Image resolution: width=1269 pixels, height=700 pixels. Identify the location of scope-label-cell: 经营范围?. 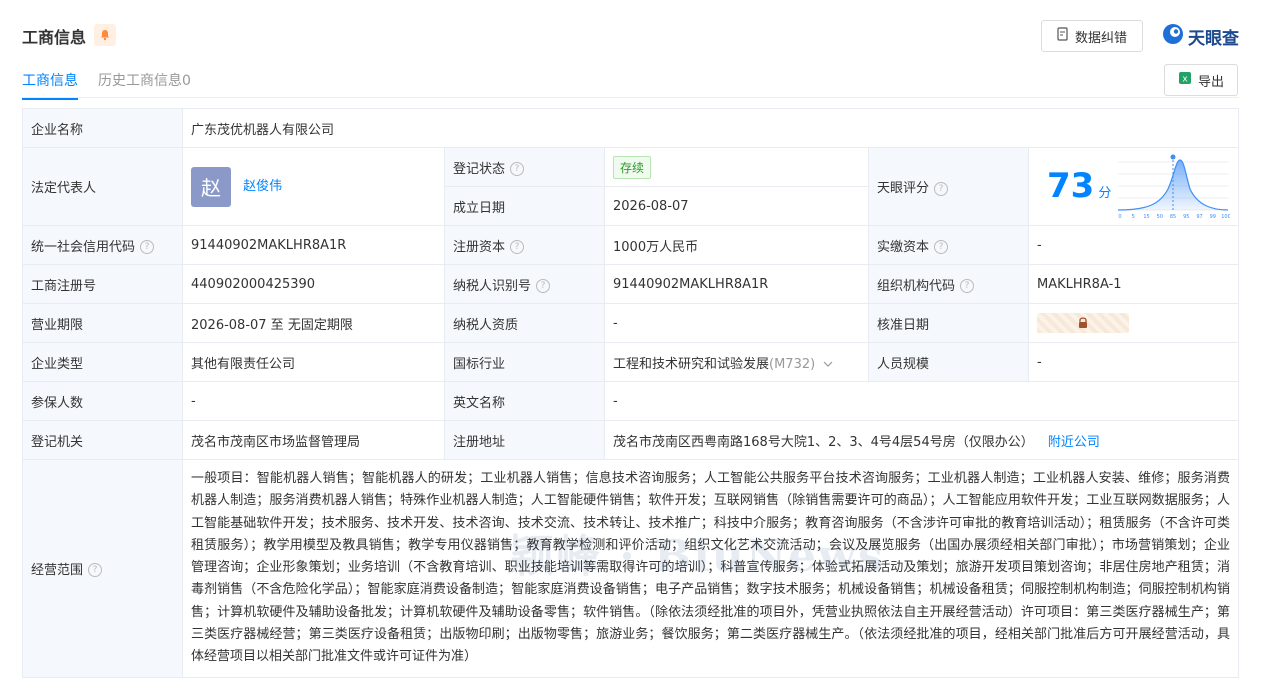
(102, 568).